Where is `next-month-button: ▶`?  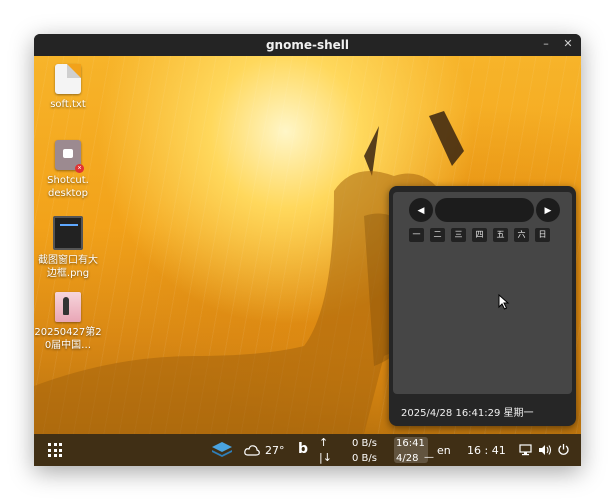 next-month-button: ▶ is located at coordinates (548, 210).